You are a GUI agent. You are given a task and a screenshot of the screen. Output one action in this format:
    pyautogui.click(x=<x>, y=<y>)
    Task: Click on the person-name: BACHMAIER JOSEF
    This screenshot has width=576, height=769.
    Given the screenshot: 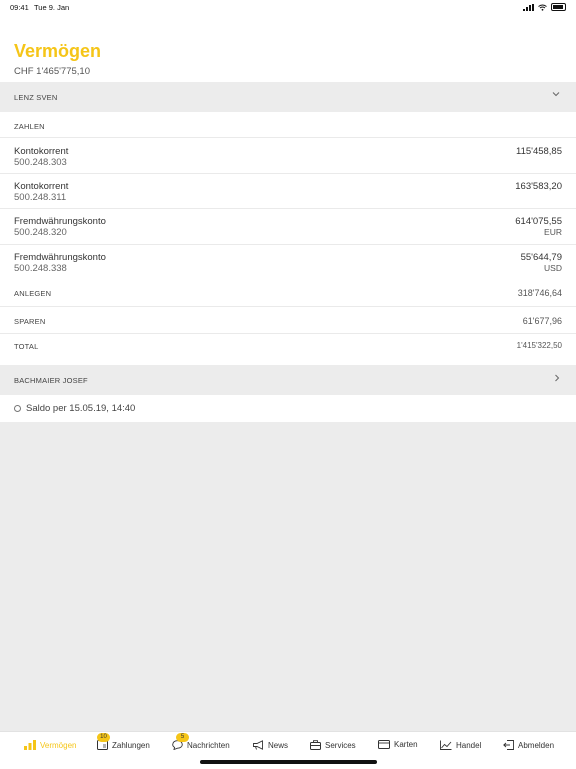 What is the action you would take?
    pyautogui.click(x=51, y=380)
    